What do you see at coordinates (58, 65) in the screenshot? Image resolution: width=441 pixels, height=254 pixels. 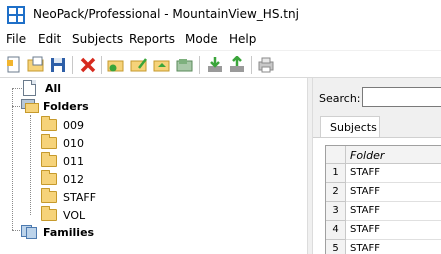 I see `save-icon` at bounding box center [58, 65].